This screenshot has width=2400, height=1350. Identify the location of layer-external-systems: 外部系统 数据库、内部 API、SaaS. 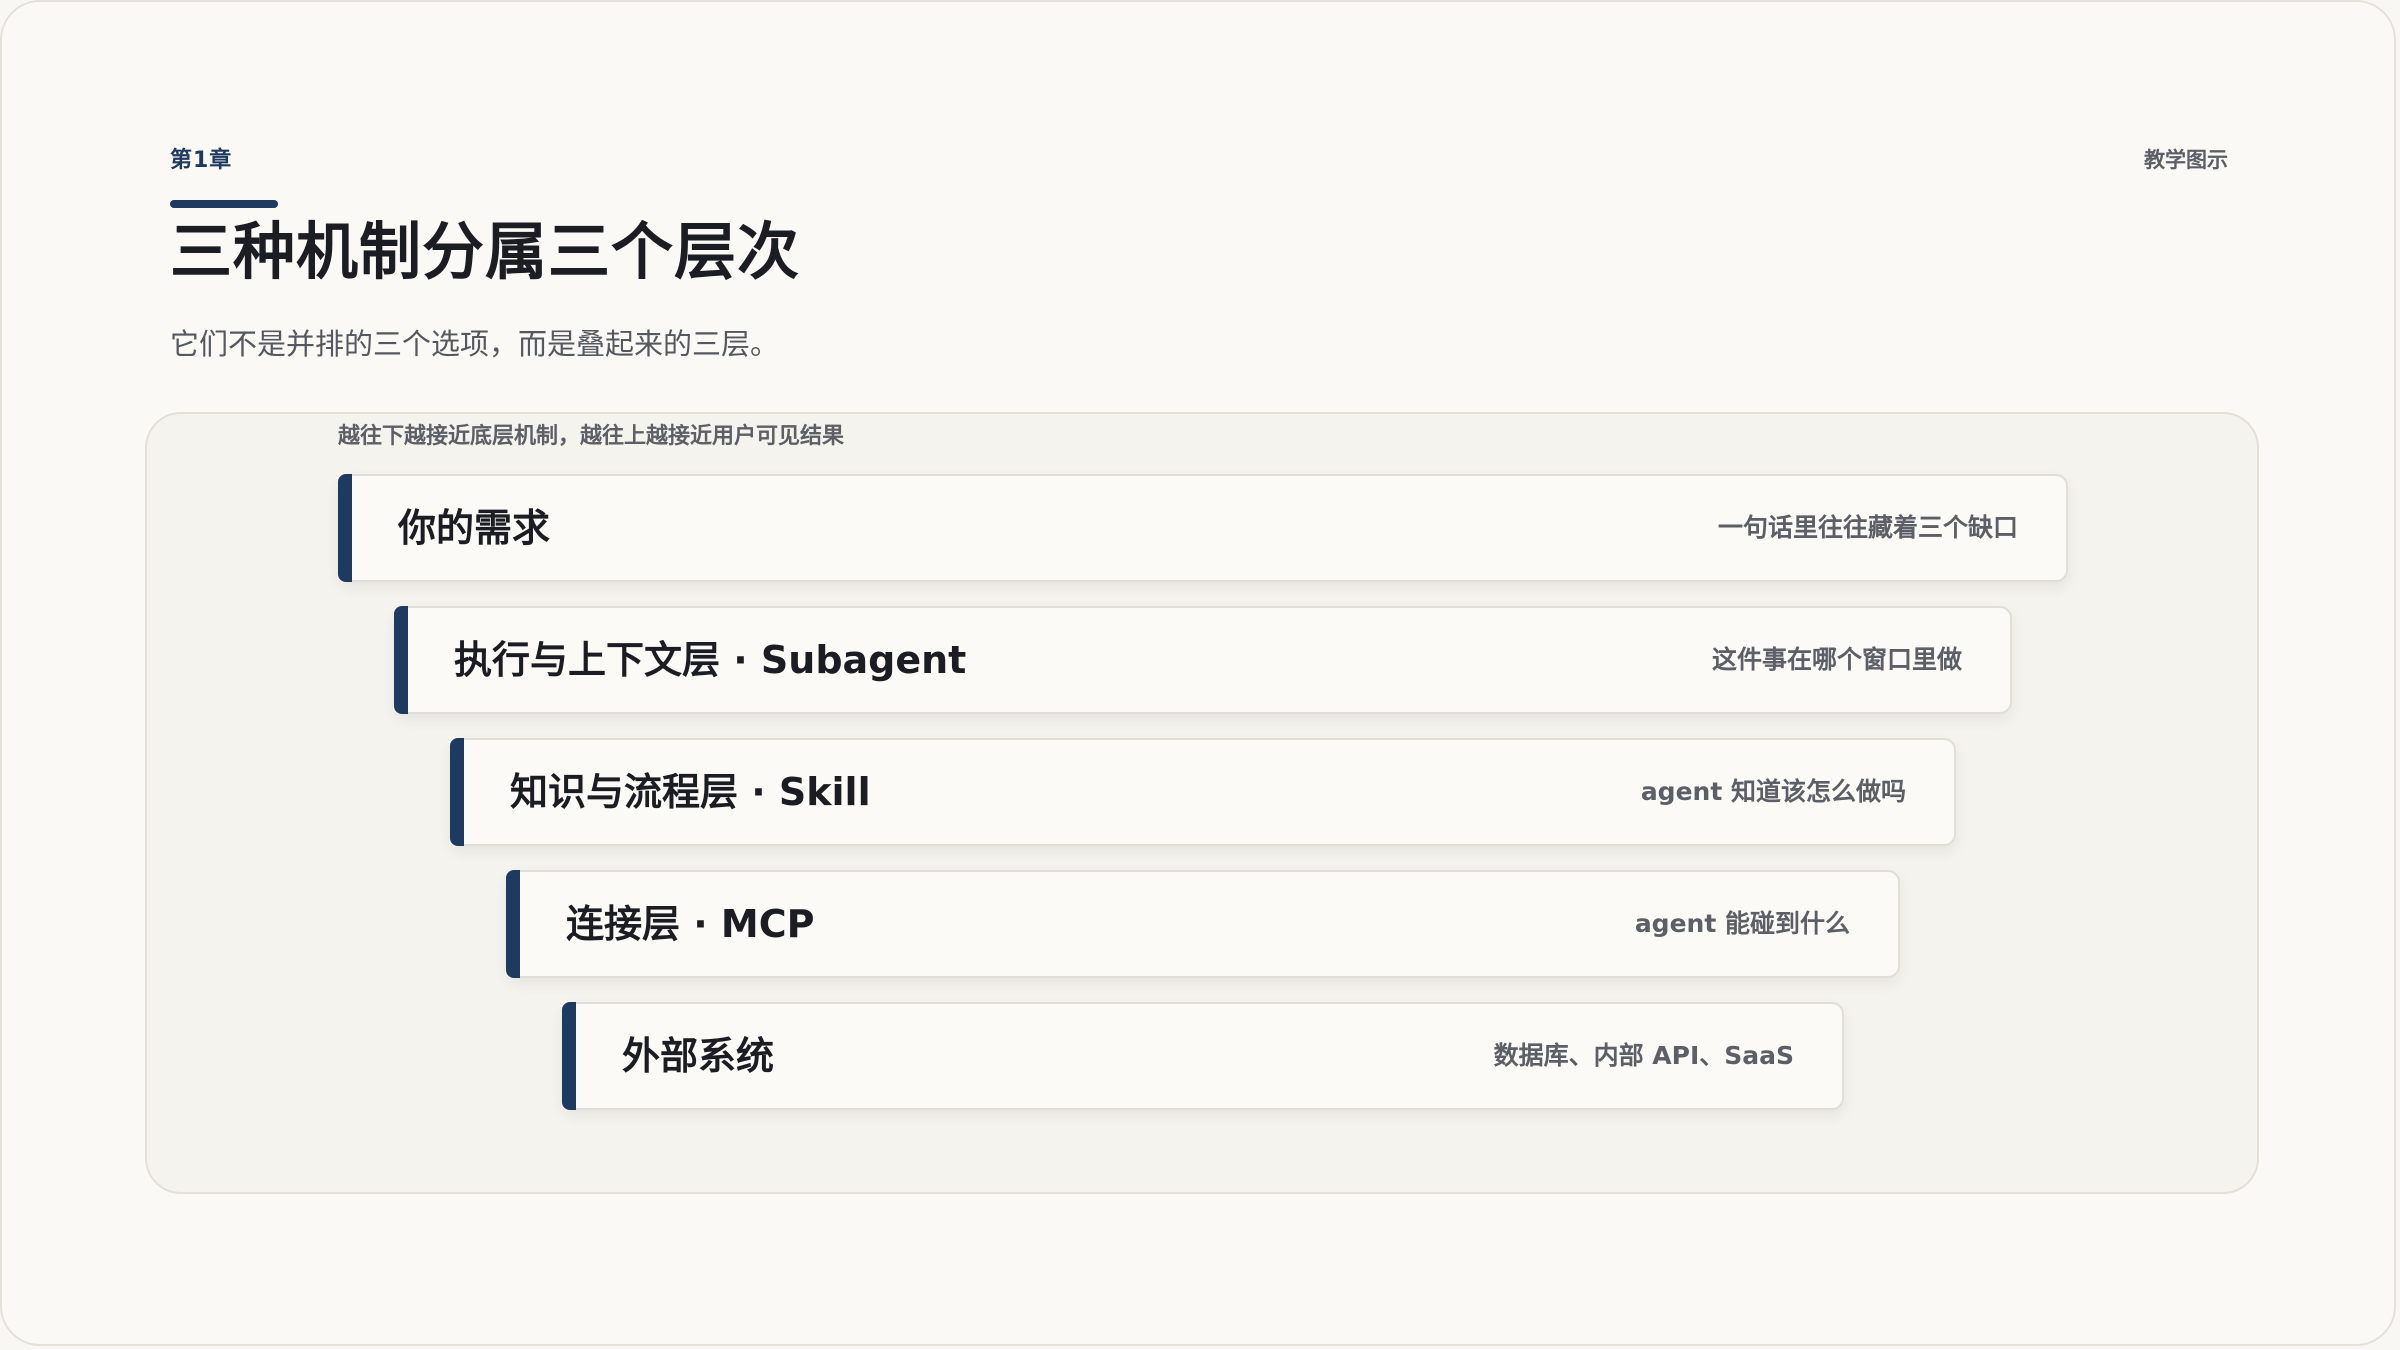
(1203, 1056).